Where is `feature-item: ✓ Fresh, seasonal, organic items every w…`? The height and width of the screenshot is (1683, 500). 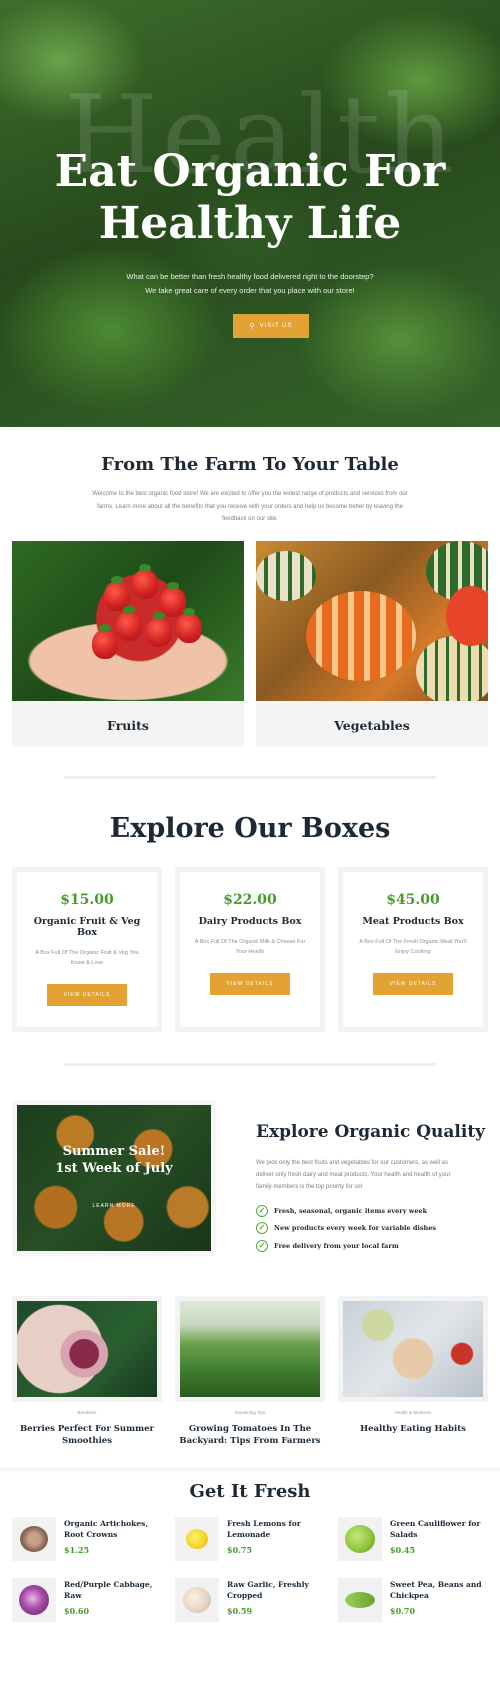 feature-item: ✓ Fresh, seasonal, organic items every w… is located at coordinates (341, 1211).